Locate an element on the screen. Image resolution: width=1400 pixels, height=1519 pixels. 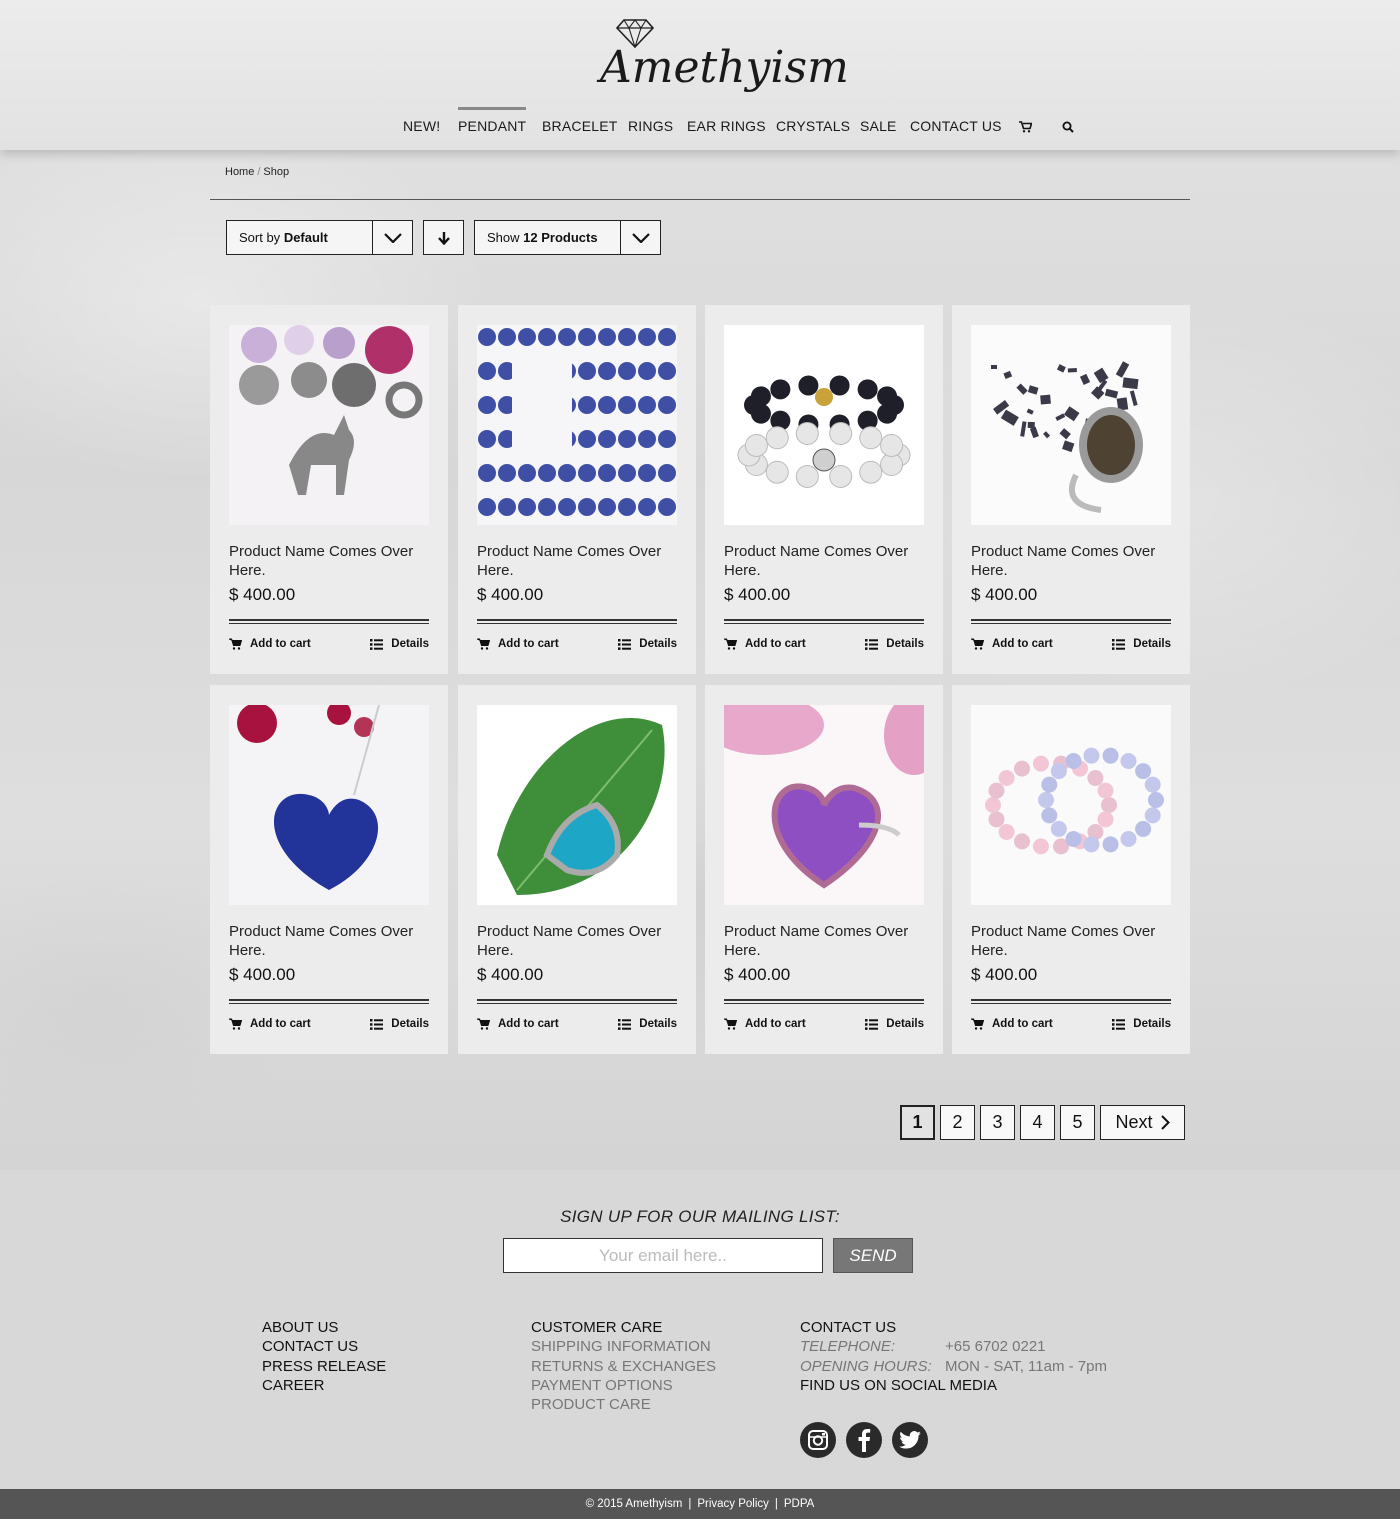
footer-heading-customer-care: CUSTOMER CARE is located at coordinates (597, 1327).